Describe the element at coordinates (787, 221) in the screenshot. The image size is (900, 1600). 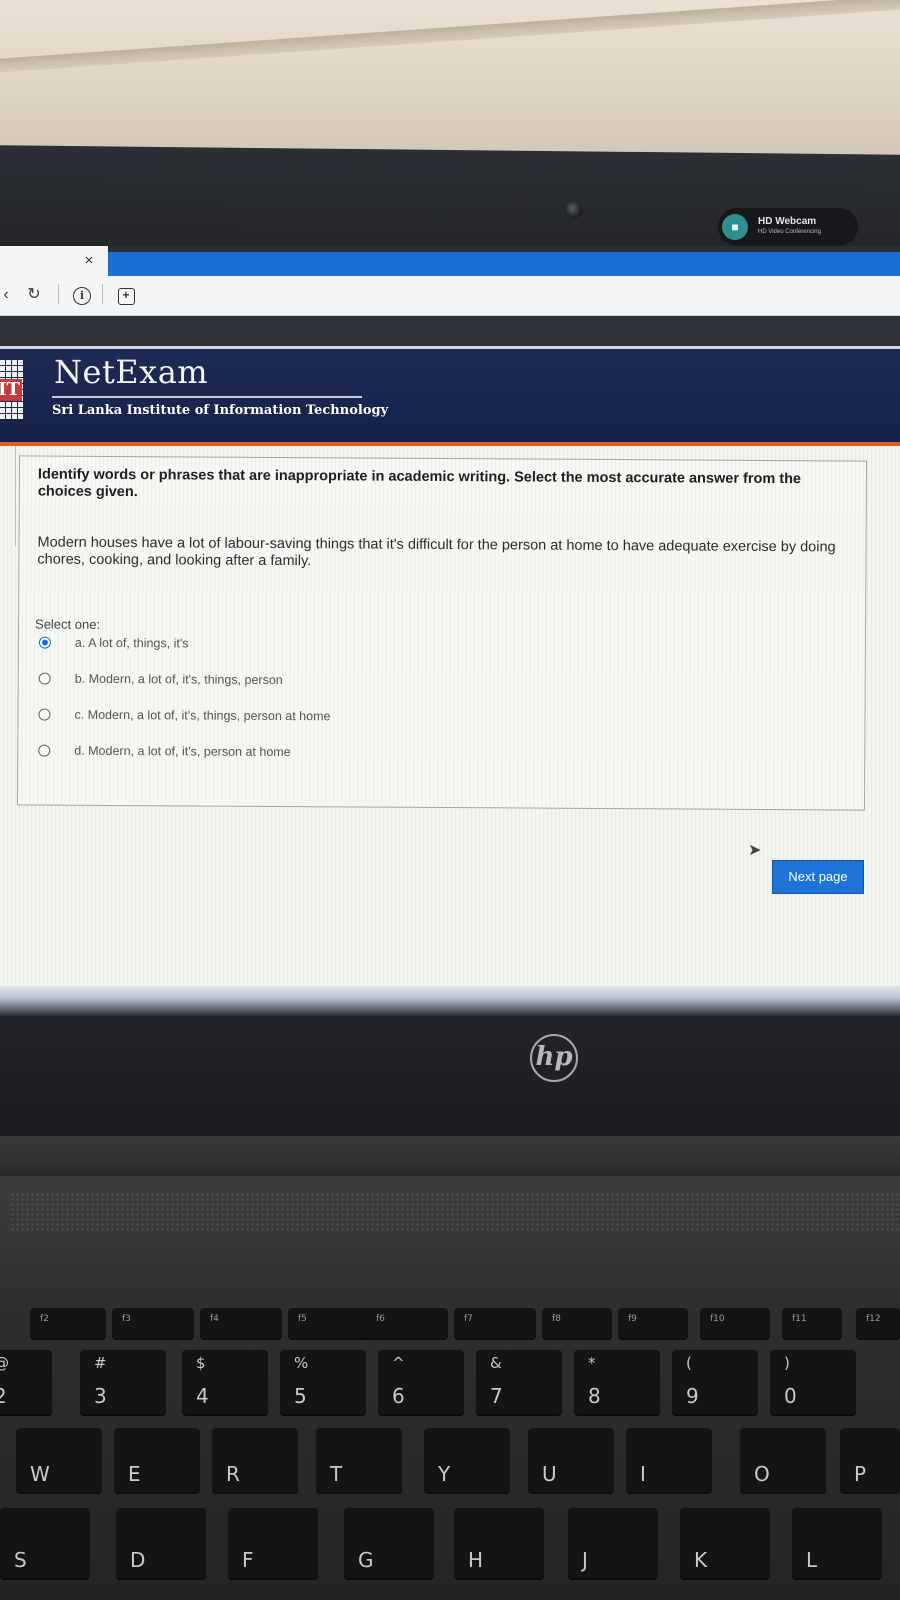
I see `webcam-title: HD Webcam` at that location.